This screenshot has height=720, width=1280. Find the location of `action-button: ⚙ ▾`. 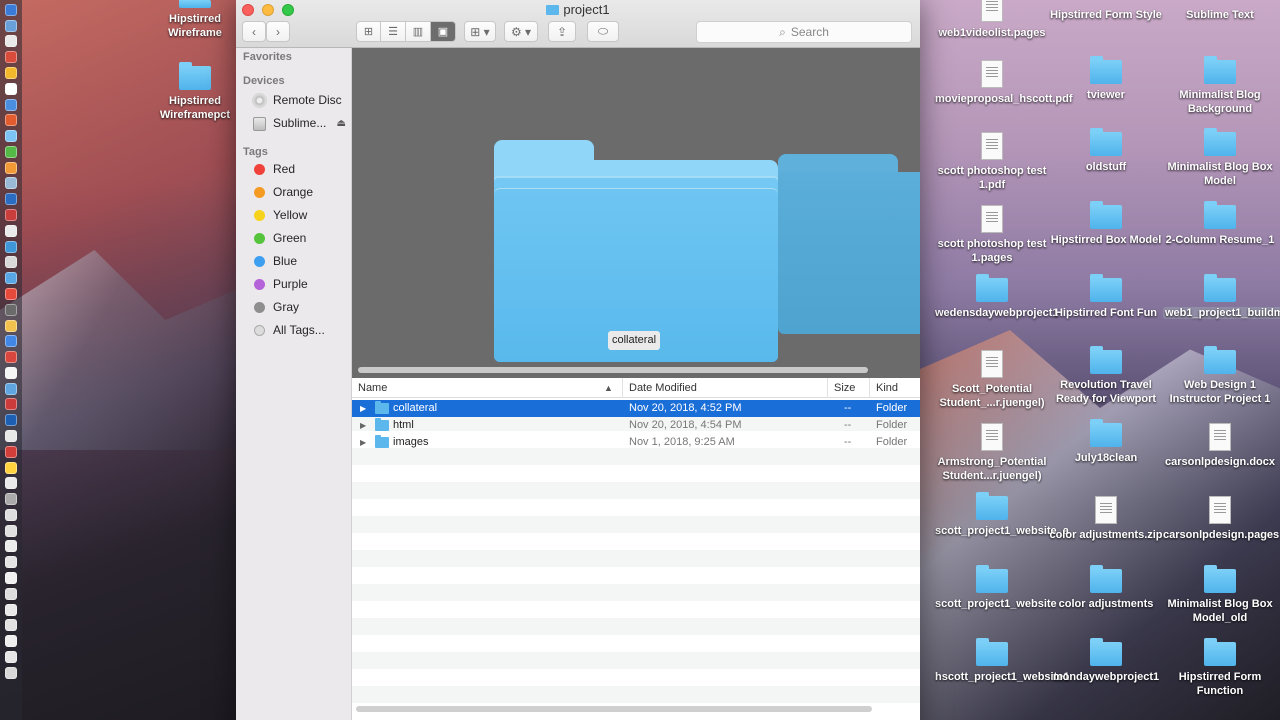

action-button: ⚙ ▾ is located at coordinates (521, 31).